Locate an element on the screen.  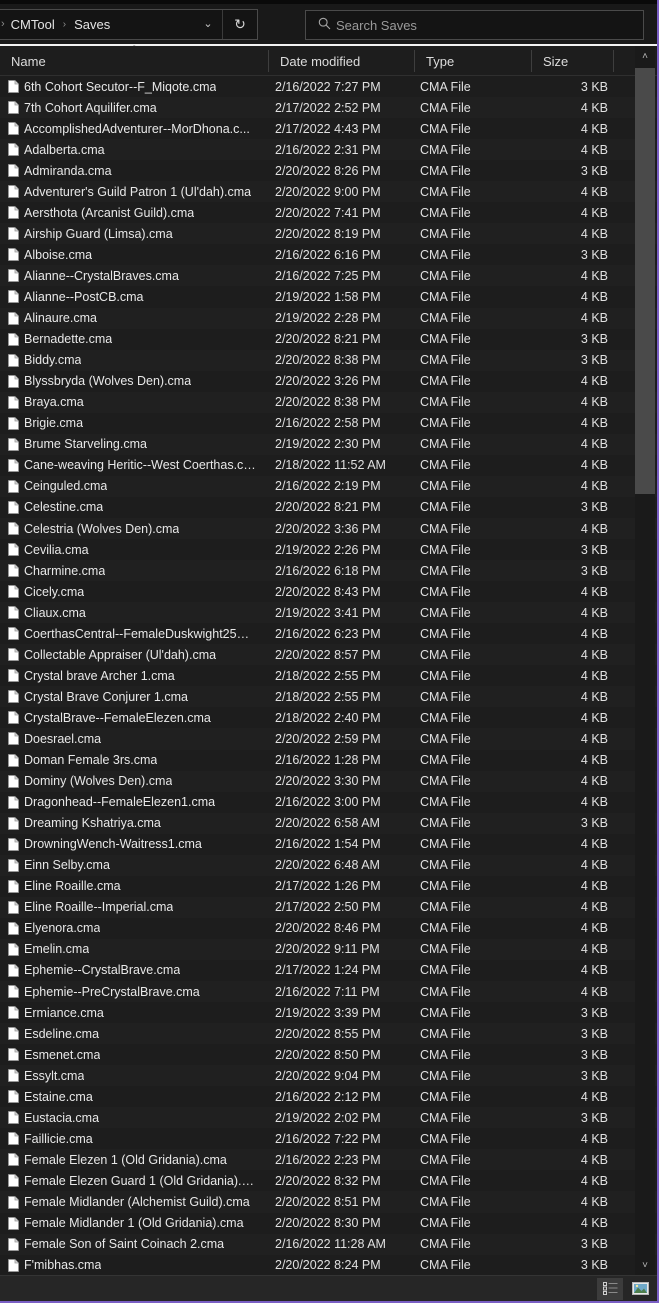
column-header-type: Type is located at coordinates (473, 61).